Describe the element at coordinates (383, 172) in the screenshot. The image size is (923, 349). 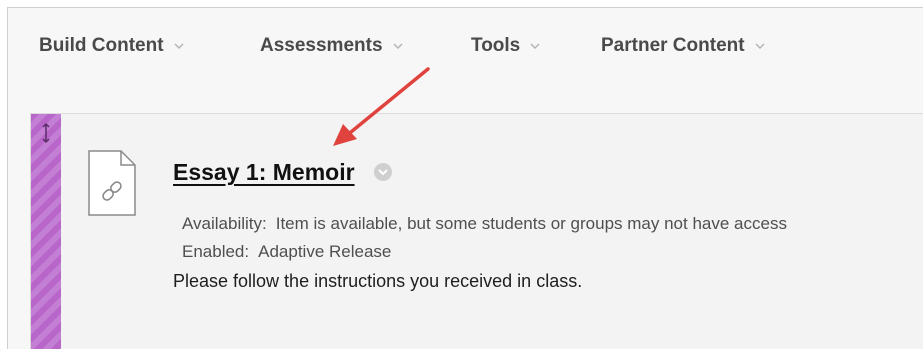
I see `item-options-icon` at that location.